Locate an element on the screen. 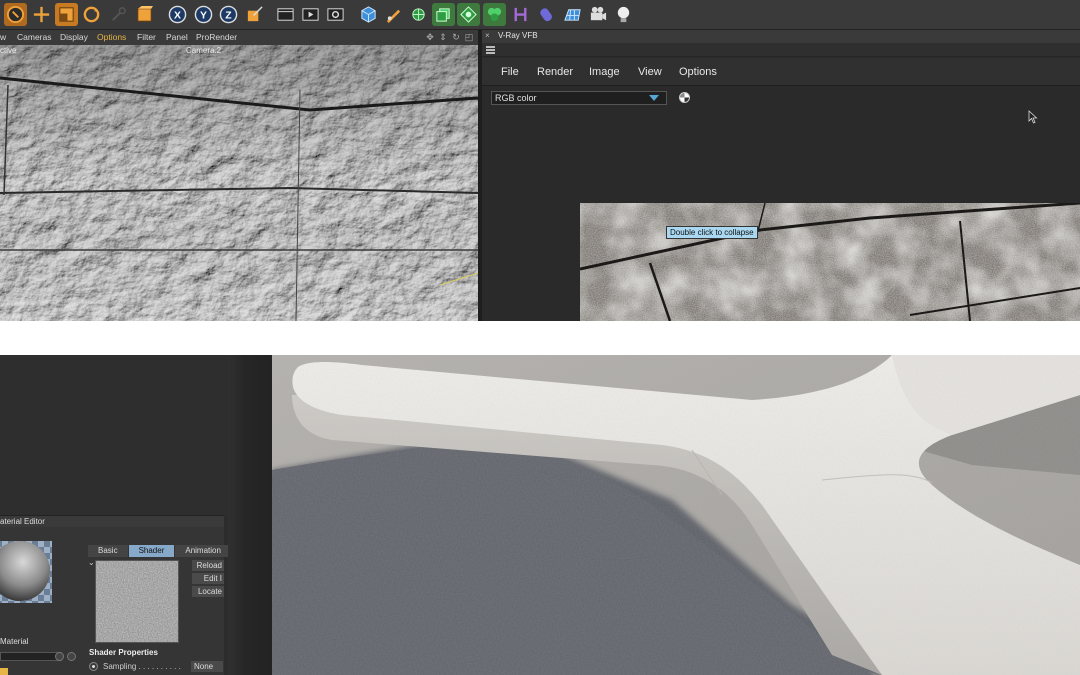 Image resolution: width=1080 pixels, height=675 pixels. mouse-cursor-icon is located at coordinates (1033, 117).